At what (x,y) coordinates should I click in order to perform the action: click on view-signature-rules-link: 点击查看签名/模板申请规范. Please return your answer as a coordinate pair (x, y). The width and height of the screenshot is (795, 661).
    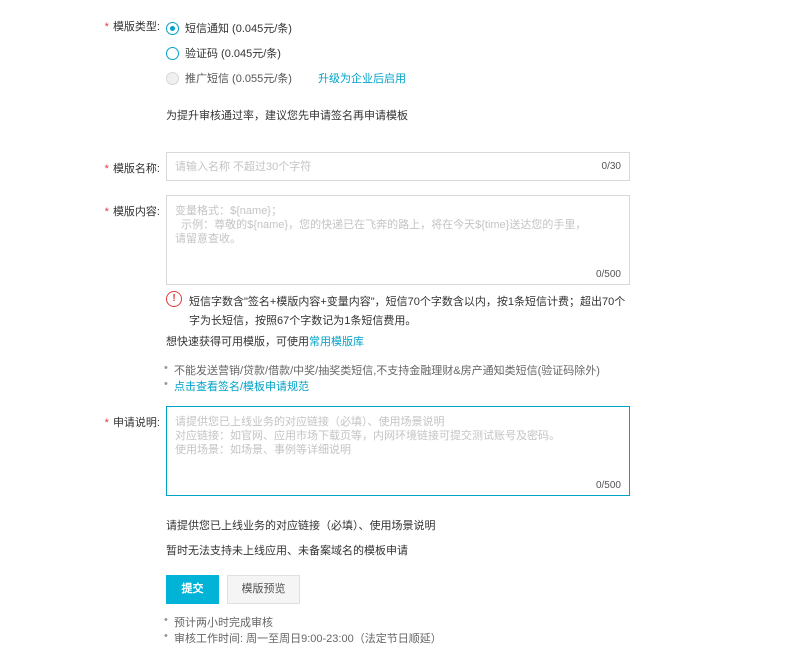
    Looking at the image, I should click on (236, 386).